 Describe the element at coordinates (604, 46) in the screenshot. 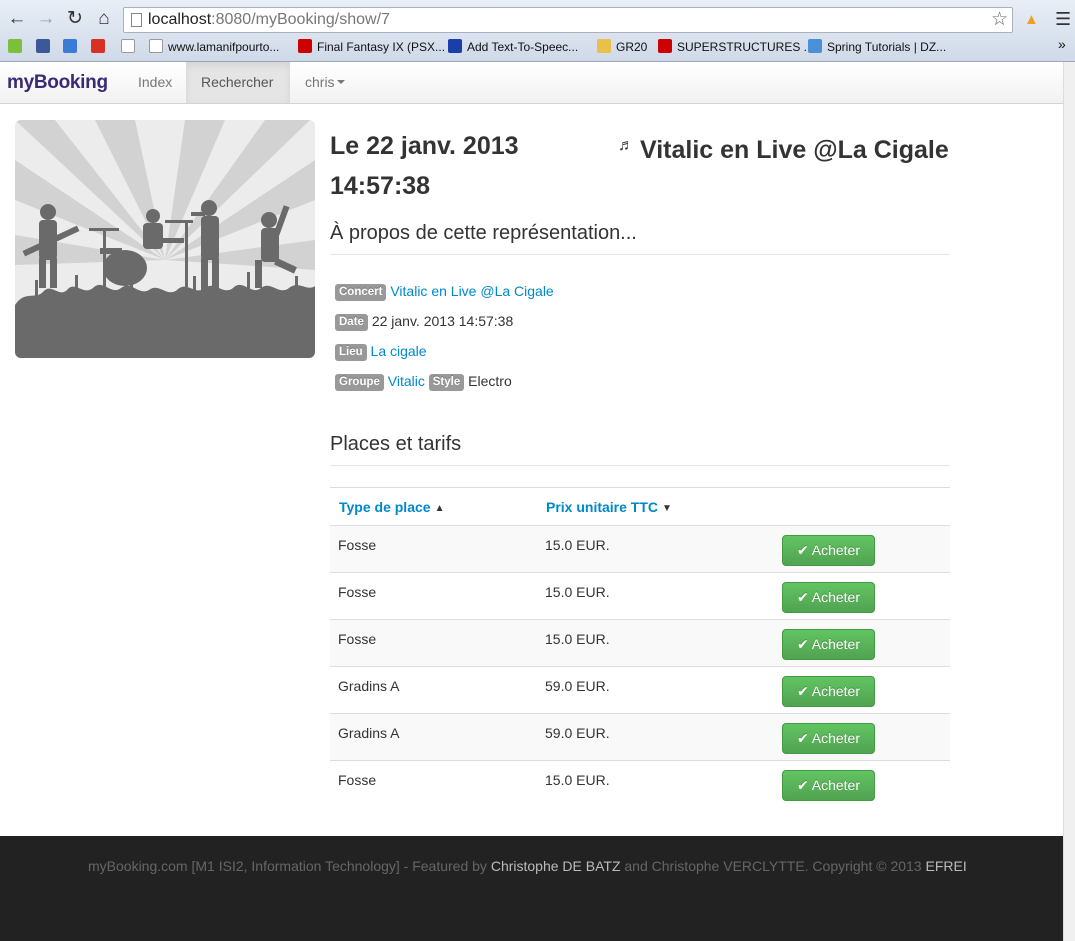

I see `folder-icon` at that location.